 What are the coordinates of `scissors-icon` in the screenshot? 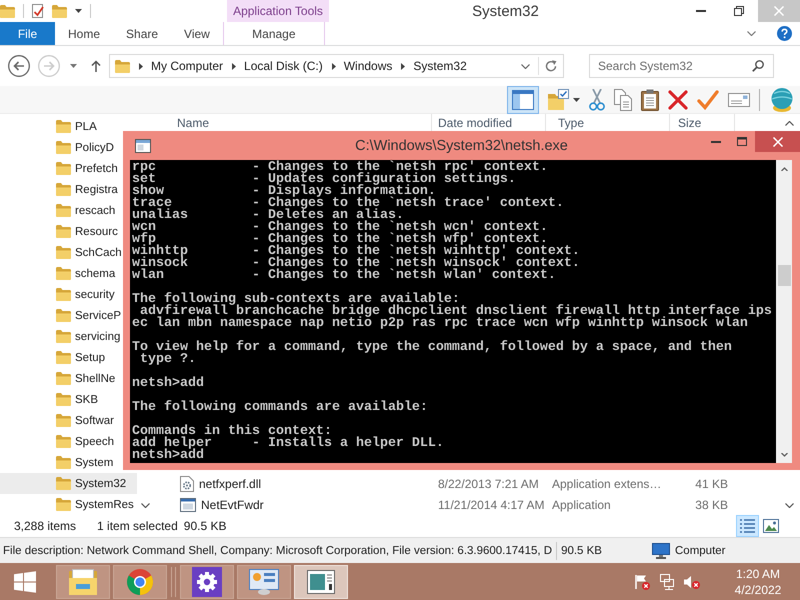 It's located at (597, 99).